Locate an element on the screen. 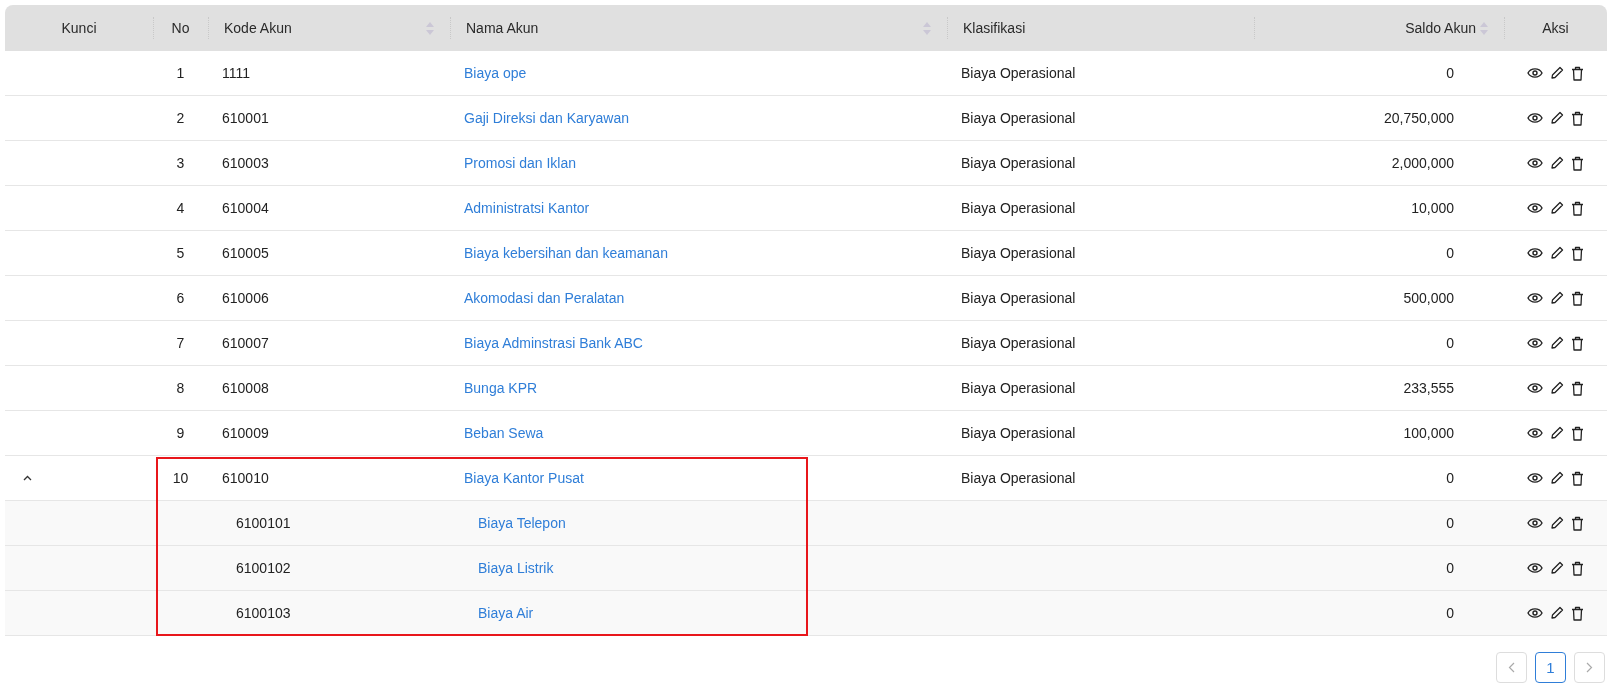 This screenshot has width=1610, height=697. account-code: 1111 is located at coordinates (236, 73).